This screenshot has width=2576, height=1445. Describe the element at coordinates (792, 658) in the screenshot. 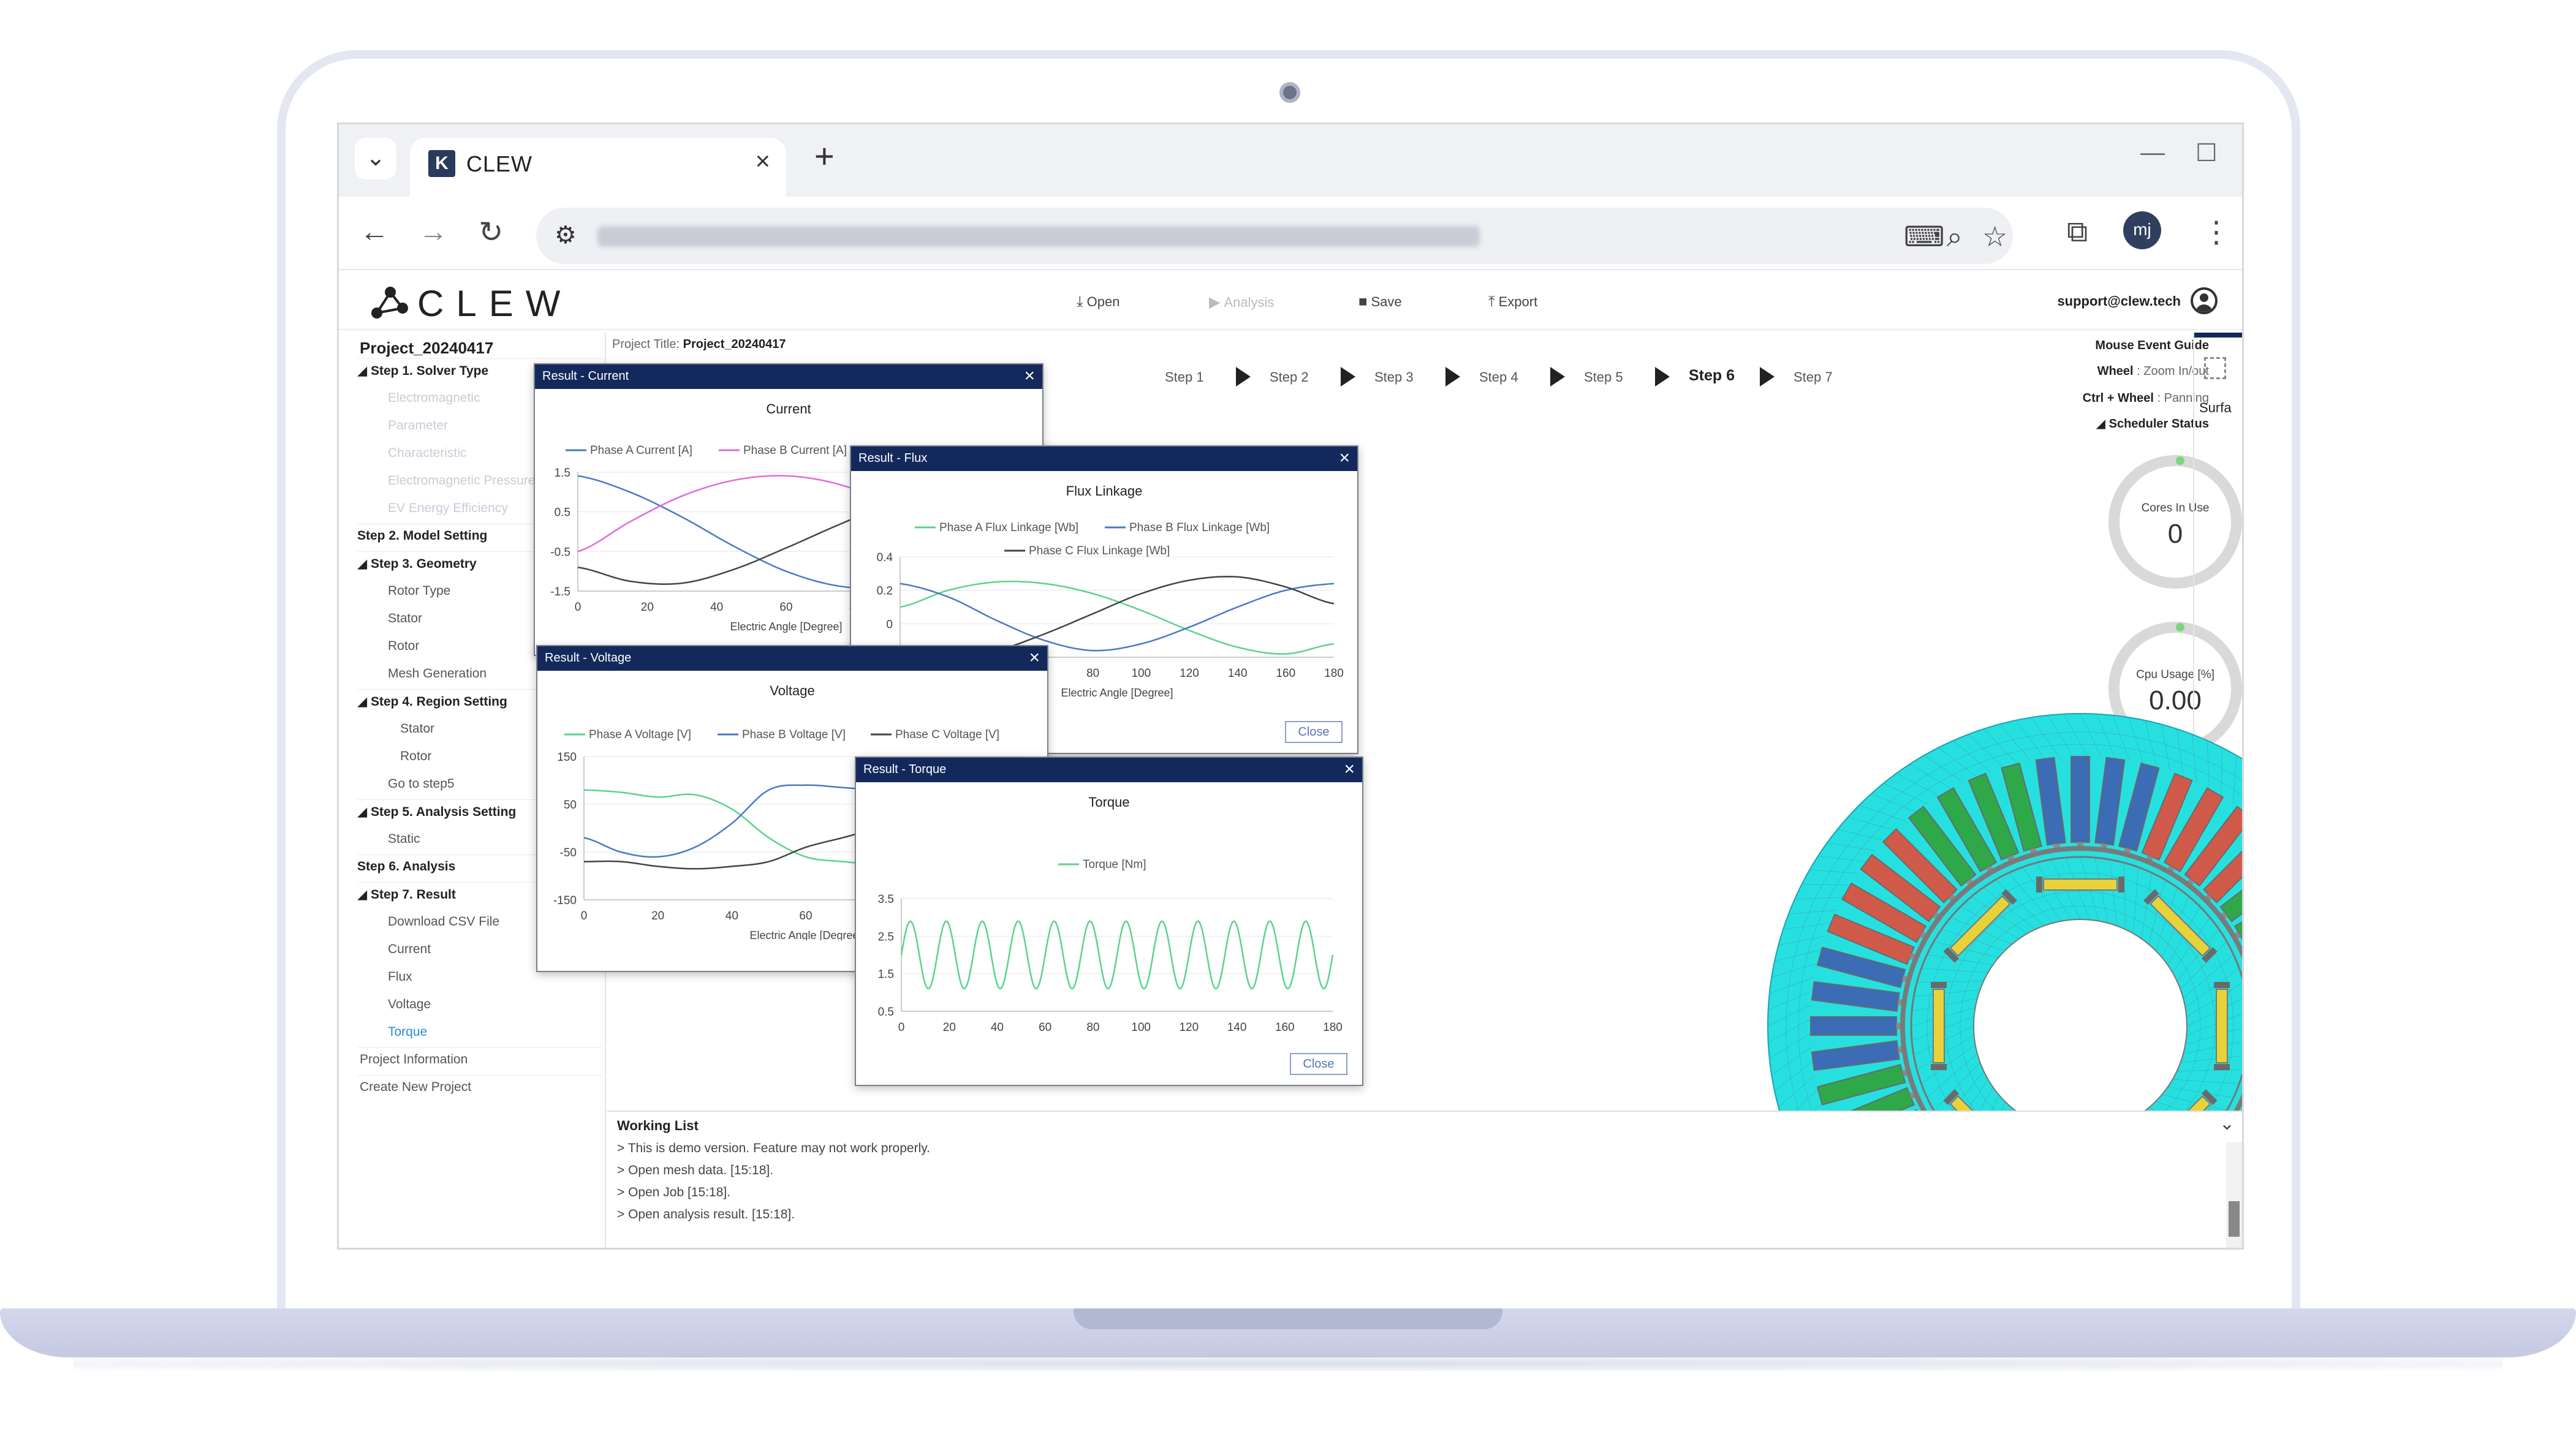

I see `window-header: Result - Voltage ×` at that location.